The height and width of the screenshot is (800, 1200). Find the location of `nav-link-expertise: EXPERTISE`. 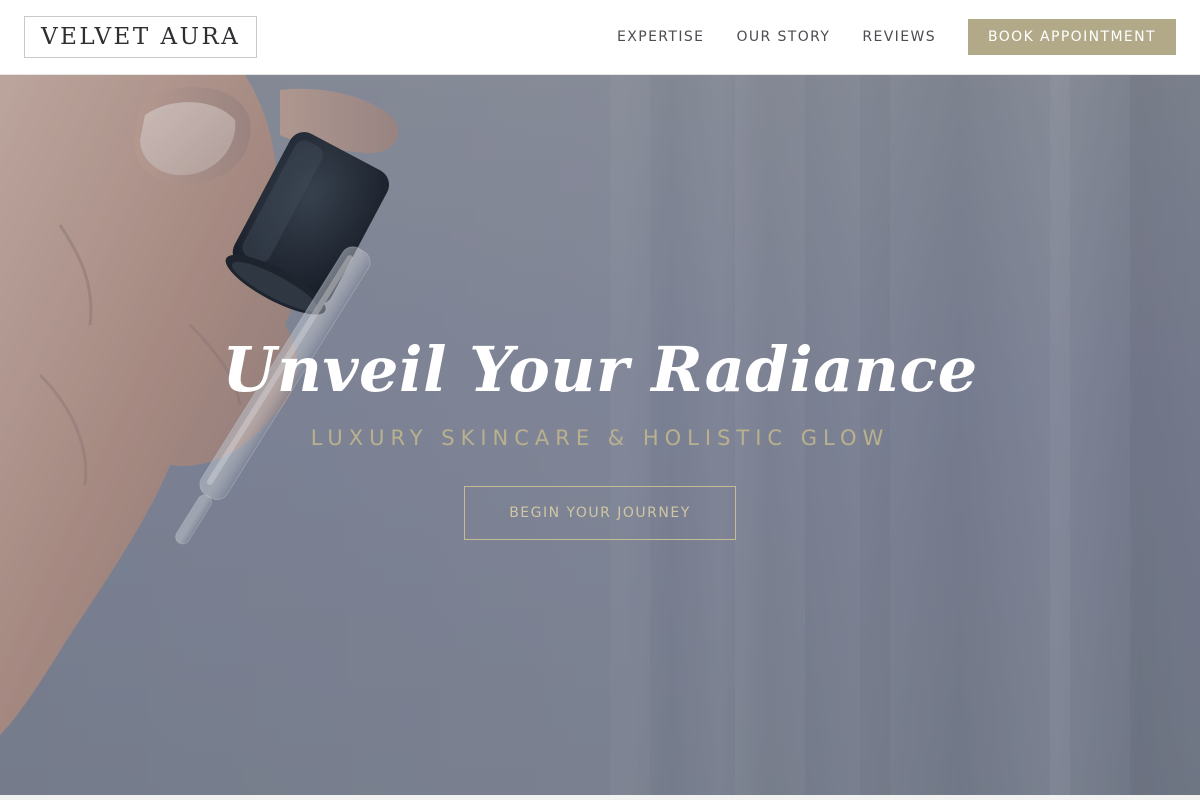

nav-link-expertise: EXPERTISE is located at coordinates (660, 37).